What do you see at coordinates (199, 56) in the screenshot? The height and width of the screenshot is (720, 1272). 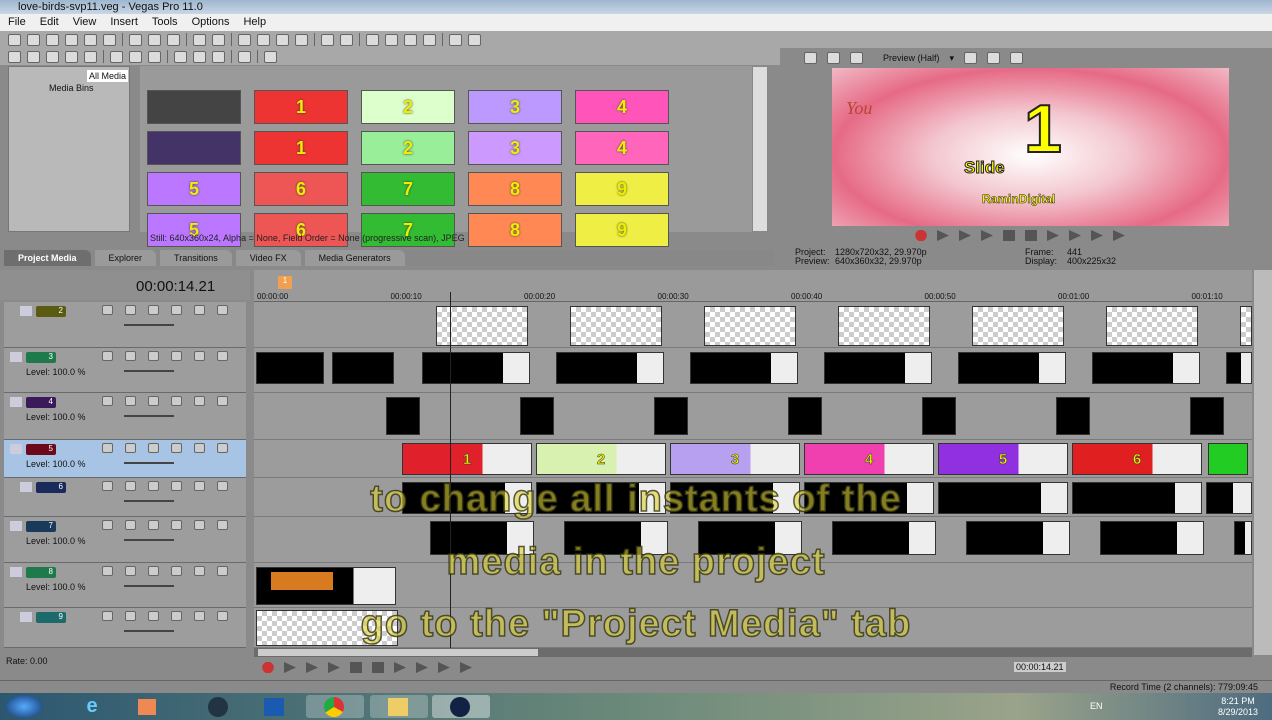 I see `stop-preview-icon` at bounding box center [199, 56].